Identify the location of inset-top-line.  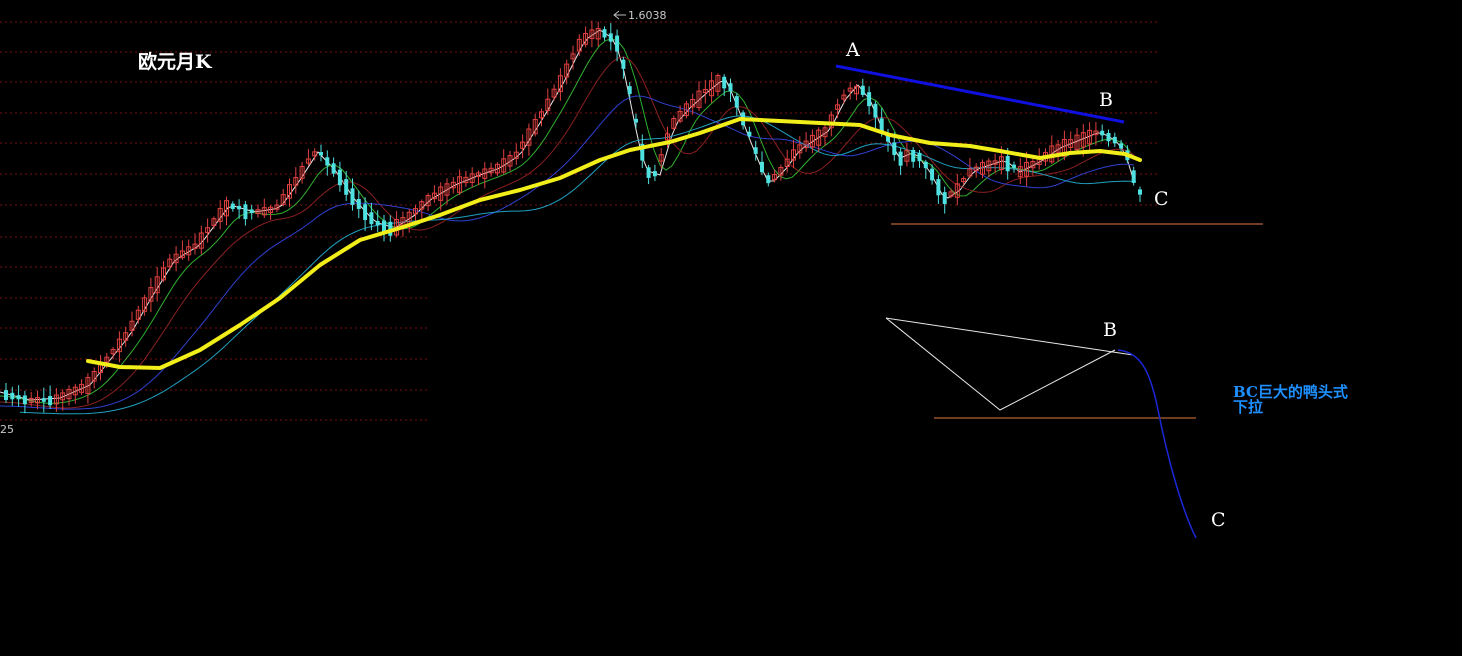
(1009, 336).